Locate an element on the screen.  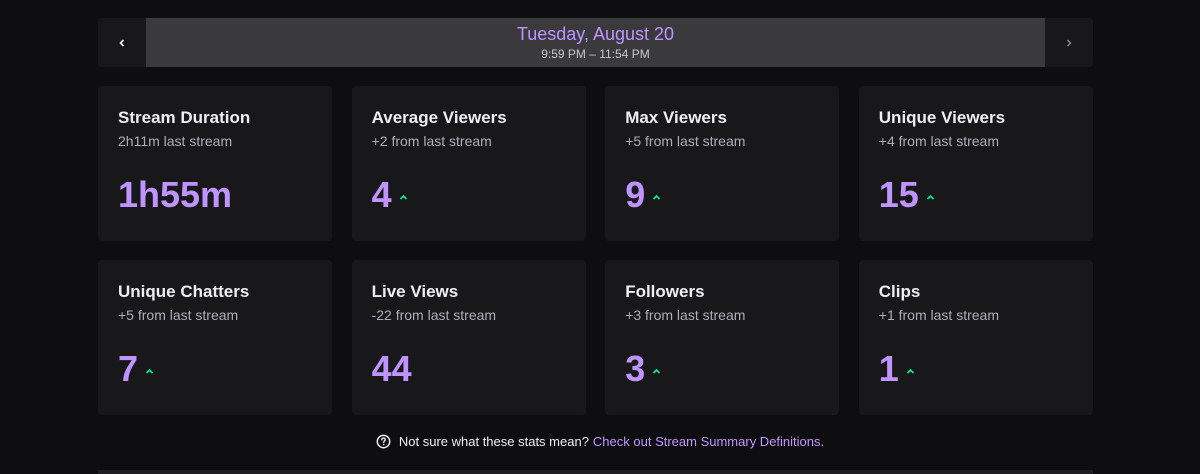
stat-title: Live Views is located at coordinates (415, 291).